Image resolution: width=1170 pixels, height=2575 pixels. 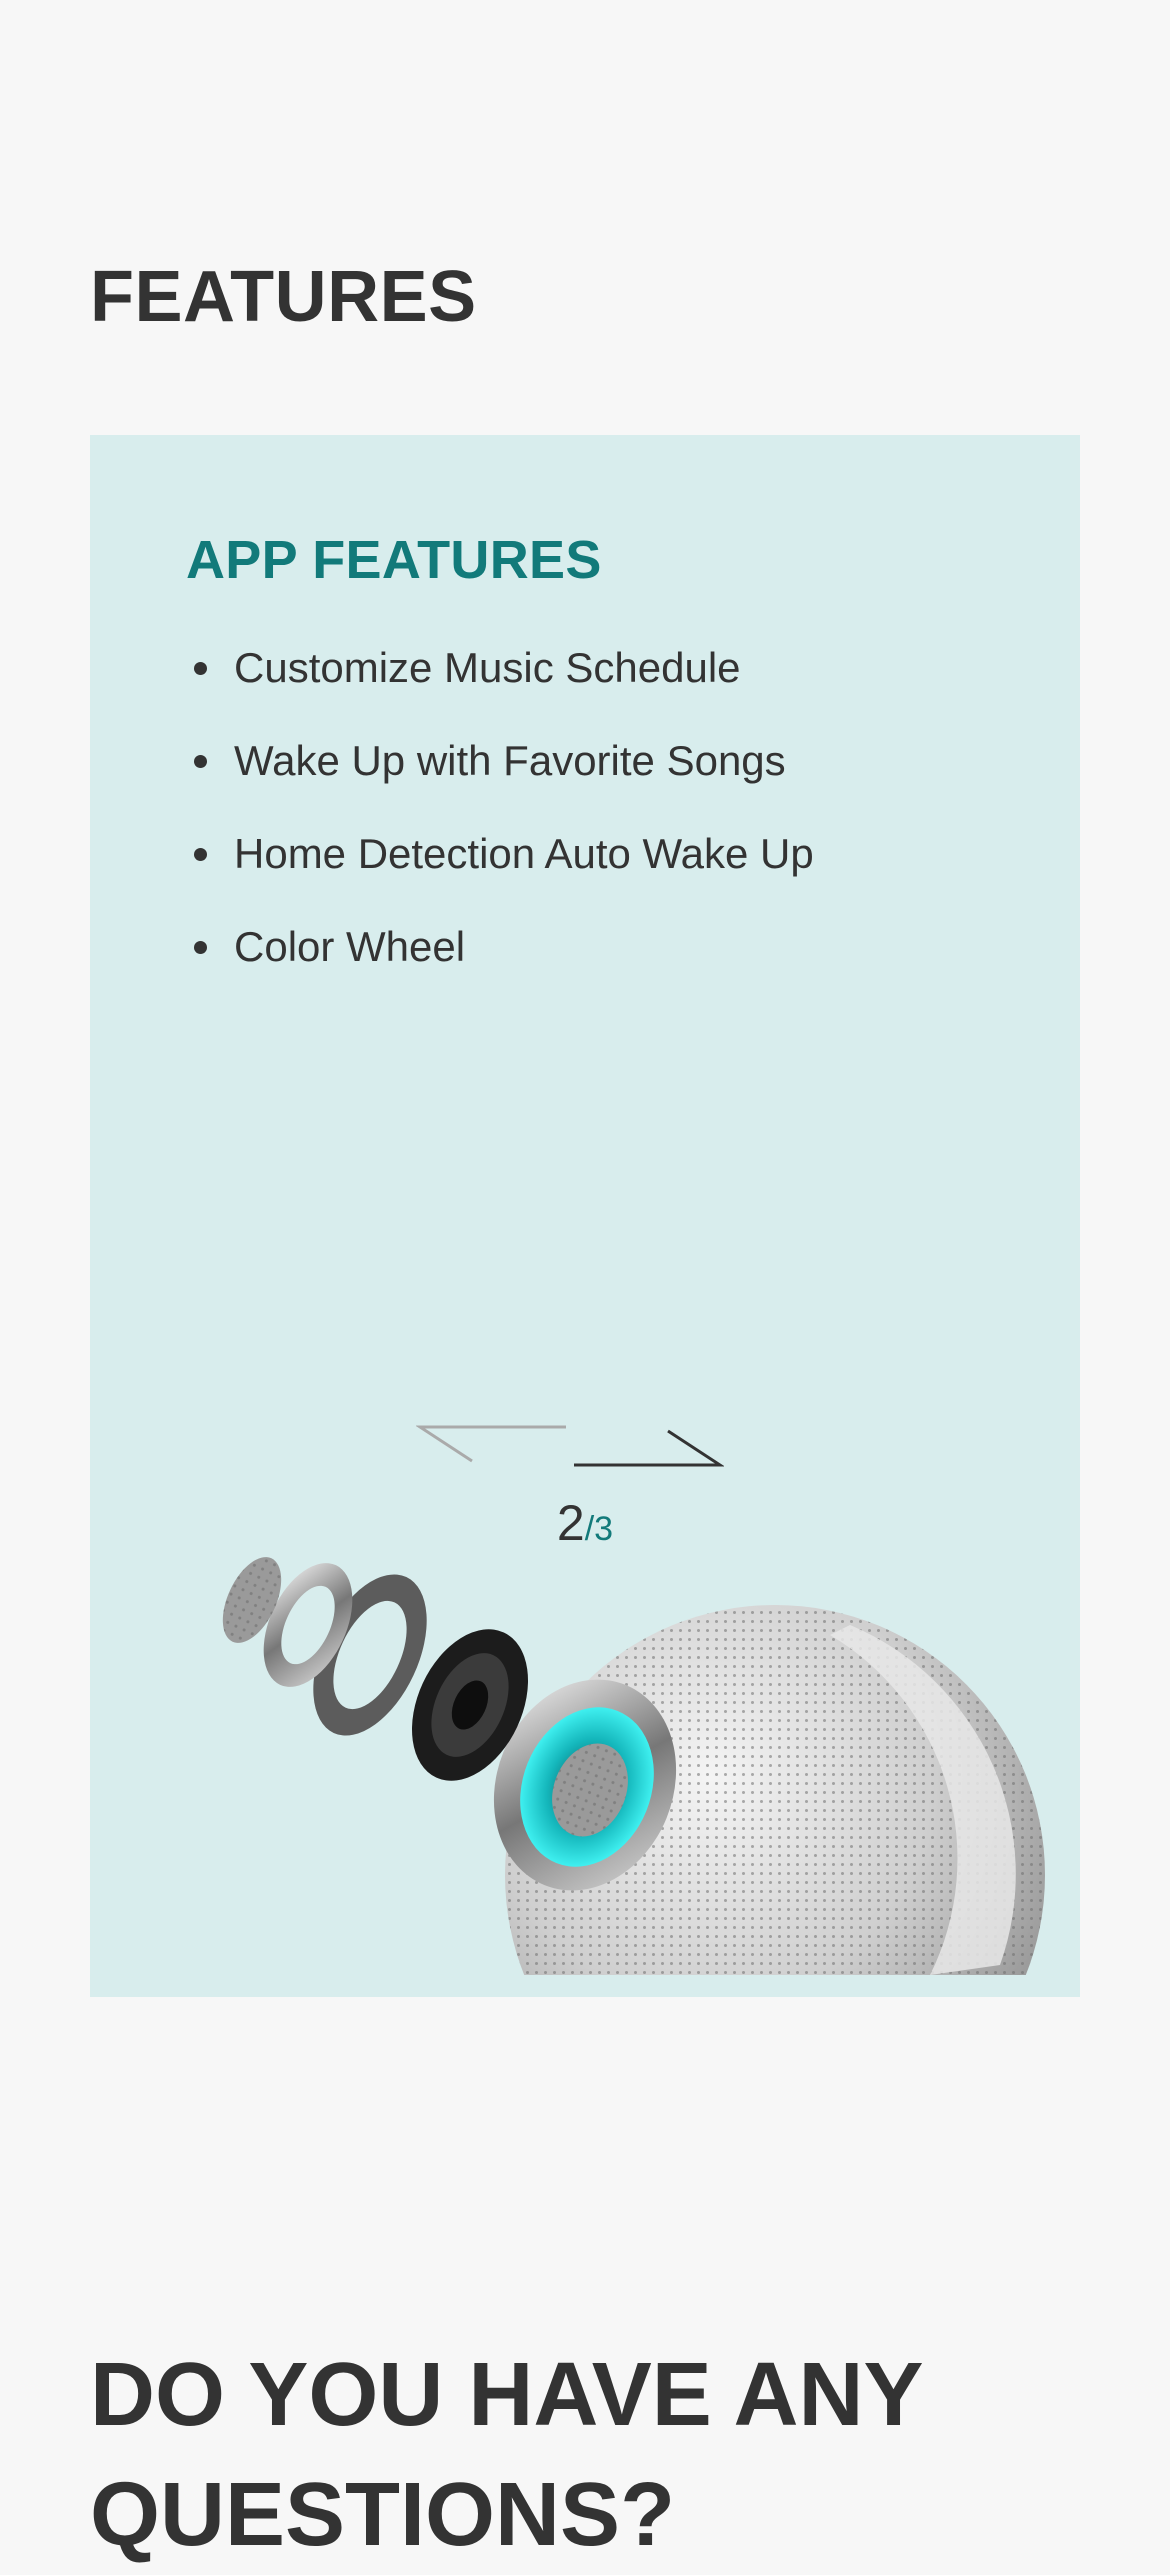 What do you see at coordinates (506, 2455) in the screenshot?
I see `questions-title: DO YOU HAVE ANY QUESTIONS?` at bounding box center [506, 2455].